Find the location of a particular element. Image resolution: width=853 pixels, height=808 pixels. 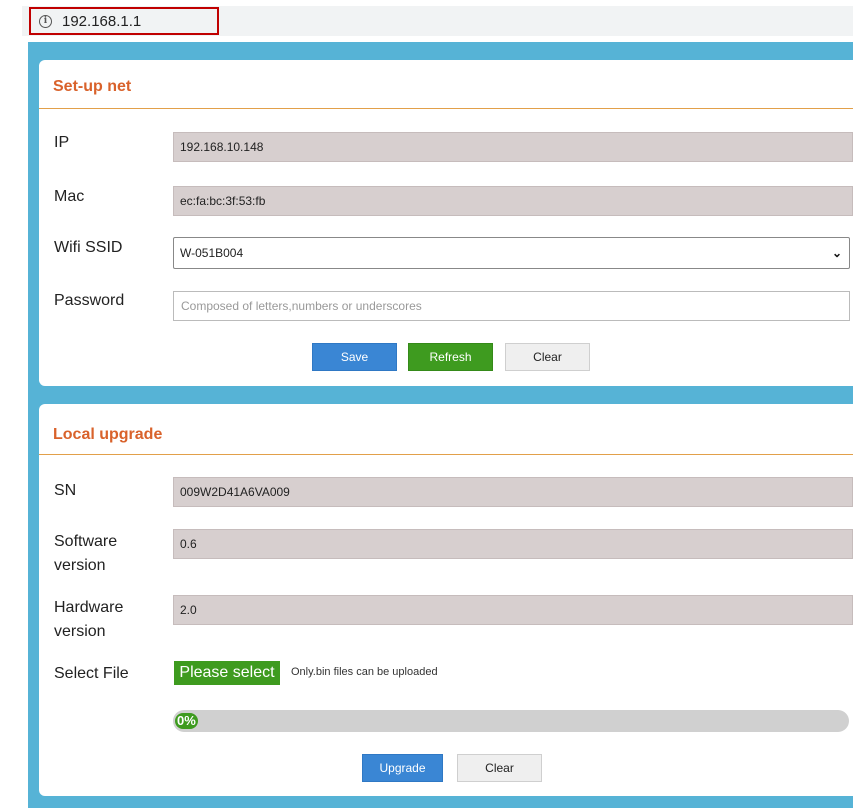

password-label: Password is located at coordinates (89, 300).